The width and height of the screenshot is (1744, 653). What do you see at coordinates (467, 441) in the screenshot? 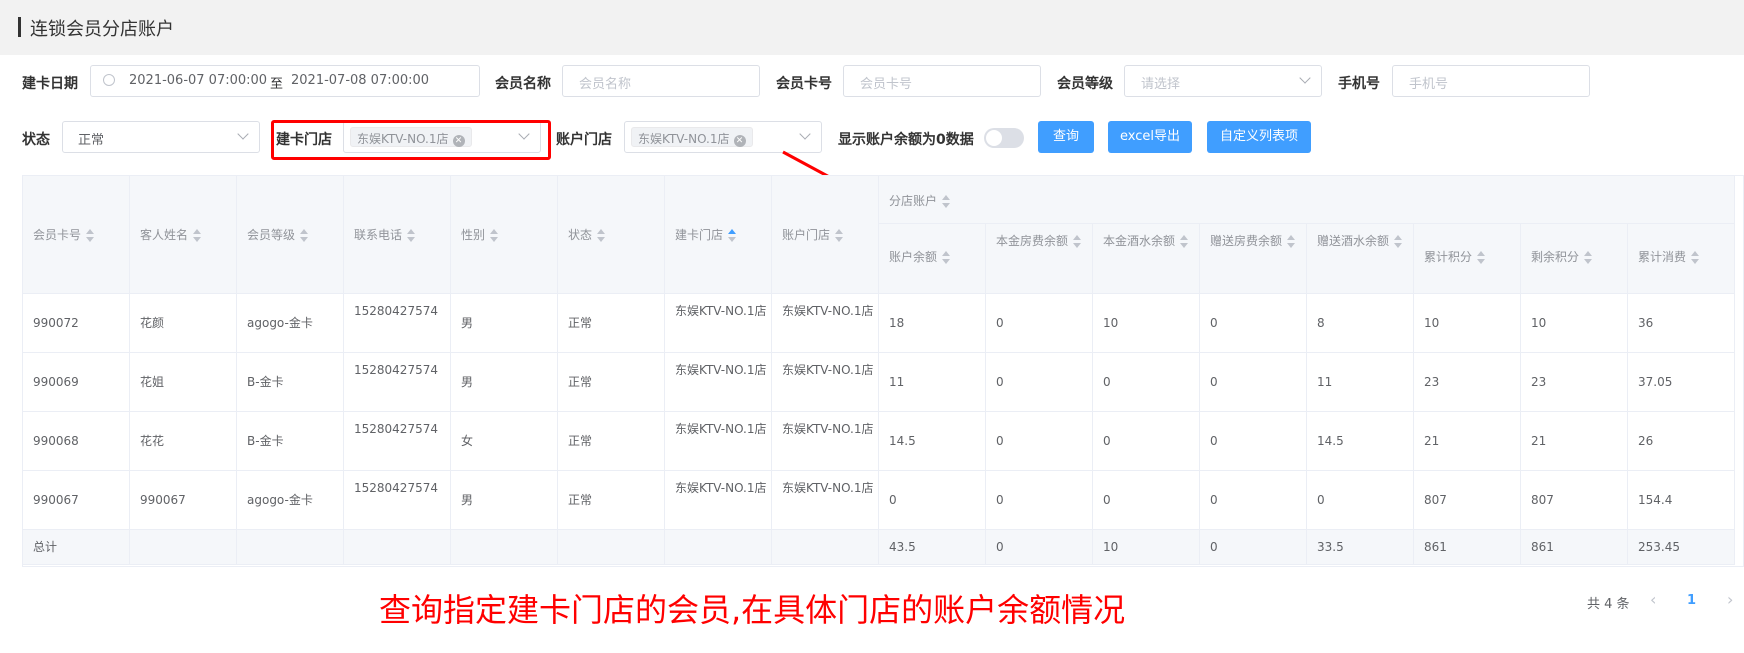
I see `cell-text: 女` at bounding box center [467, 441].